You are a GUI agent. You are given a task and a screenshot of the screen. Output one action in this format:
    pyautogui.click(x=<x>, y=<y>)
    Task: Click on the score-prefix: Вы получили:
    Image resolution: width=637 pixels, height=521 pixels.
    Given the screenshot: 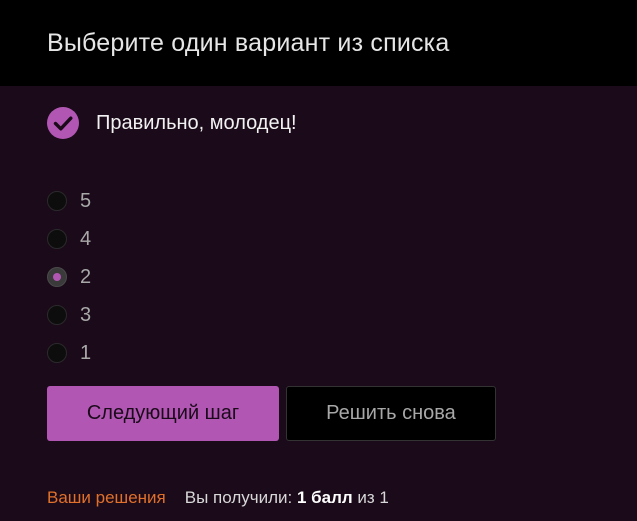 What is the action you would take?
    pyautogui.click(x=240, y=497)
    